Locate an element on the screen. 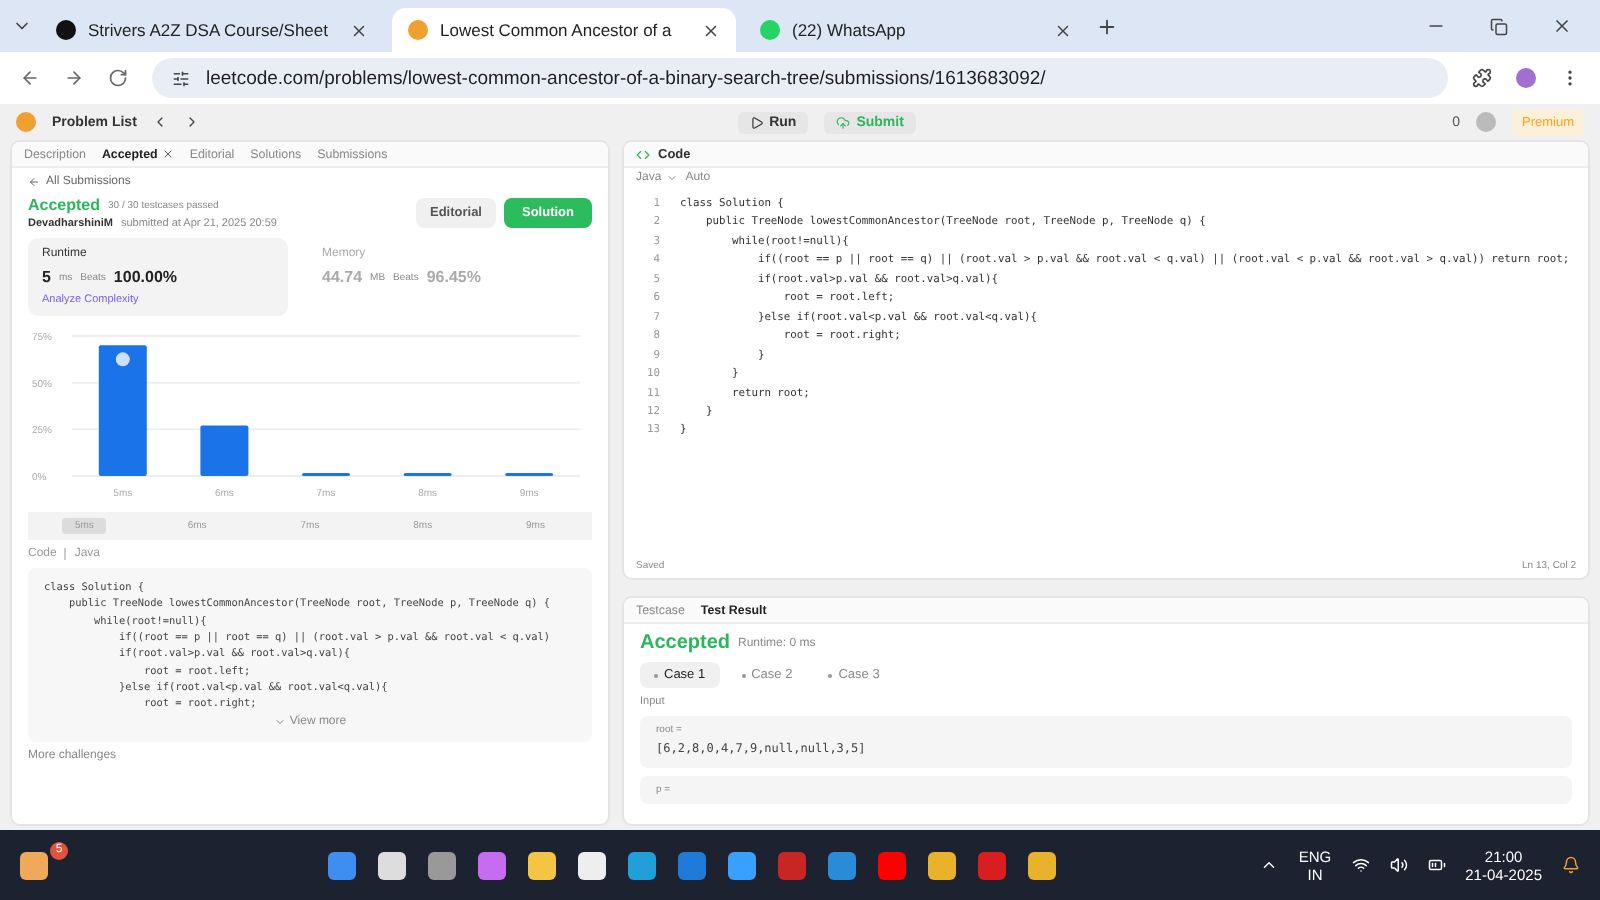 The width and height of the screenshot is (1600, 900). new-tab-icon is located at coordinates (1107, 26).